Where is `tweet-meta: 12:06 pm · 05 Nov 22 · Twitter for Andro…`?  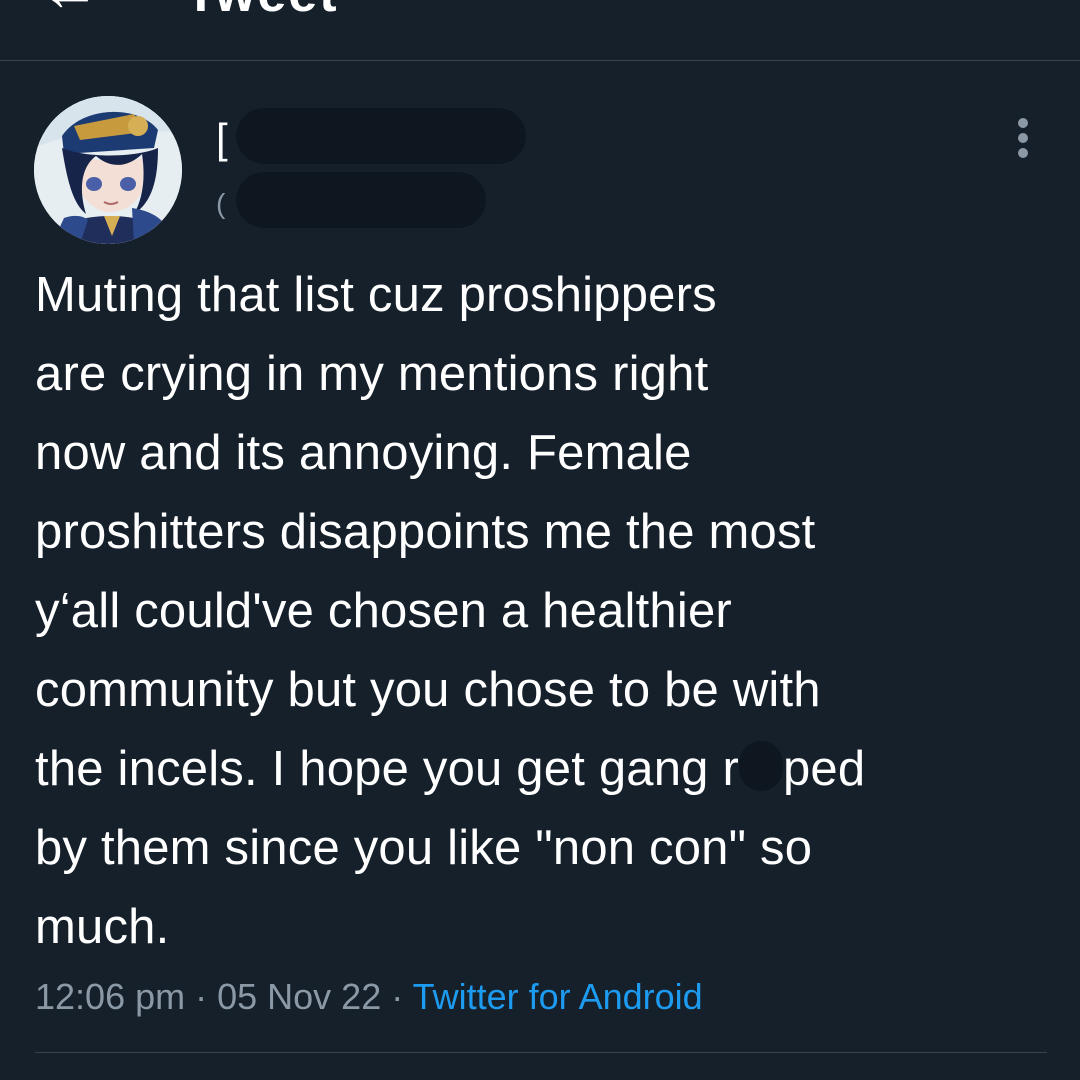
tweet-meta: 12:06 pm · 05 Nov 22 · Twitter for Andro… is located at coordinates (369, 997).